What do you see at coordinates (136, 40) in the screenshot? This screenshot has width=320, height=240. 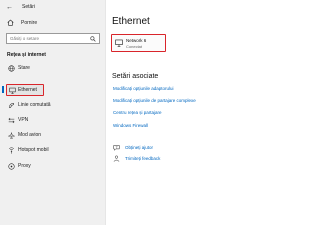 I see `network-name: Network 6` at bounding box center [136, 40].